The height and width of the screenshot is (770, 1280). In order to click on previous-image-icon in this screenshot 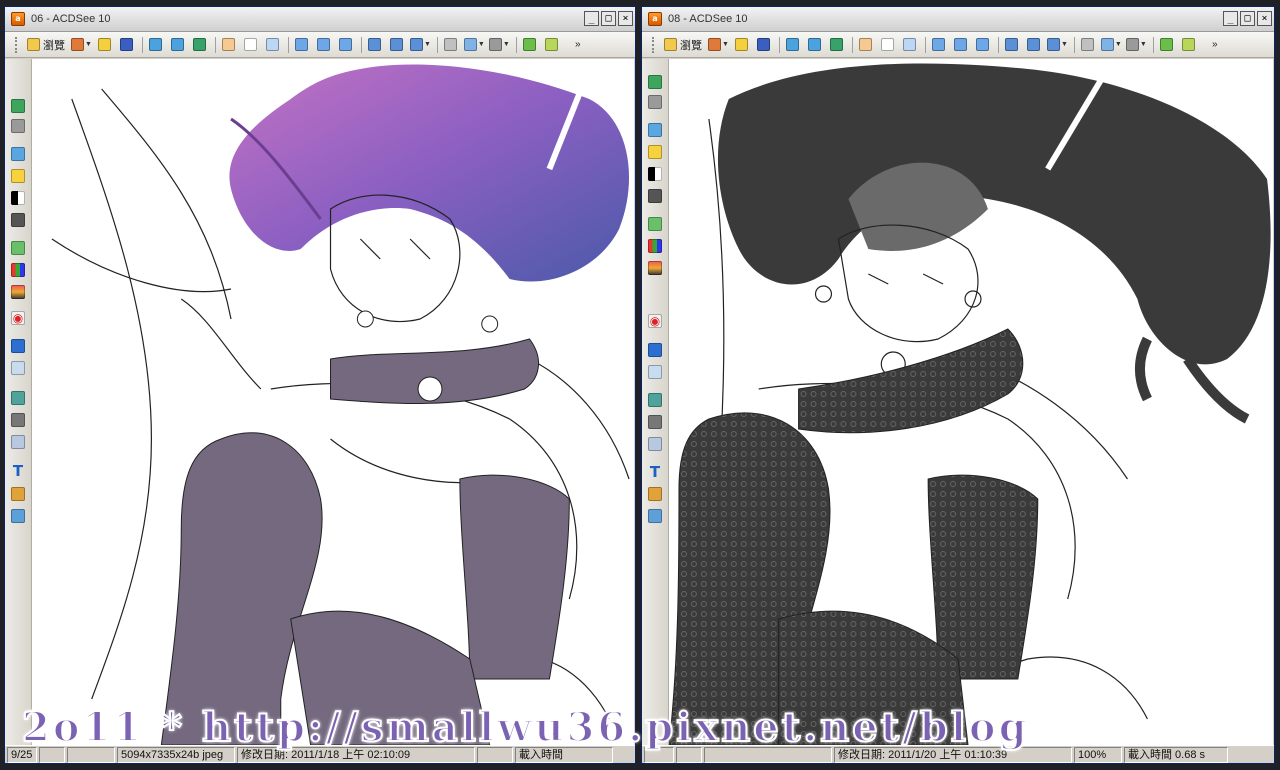, I will do `click(156, 44)`.